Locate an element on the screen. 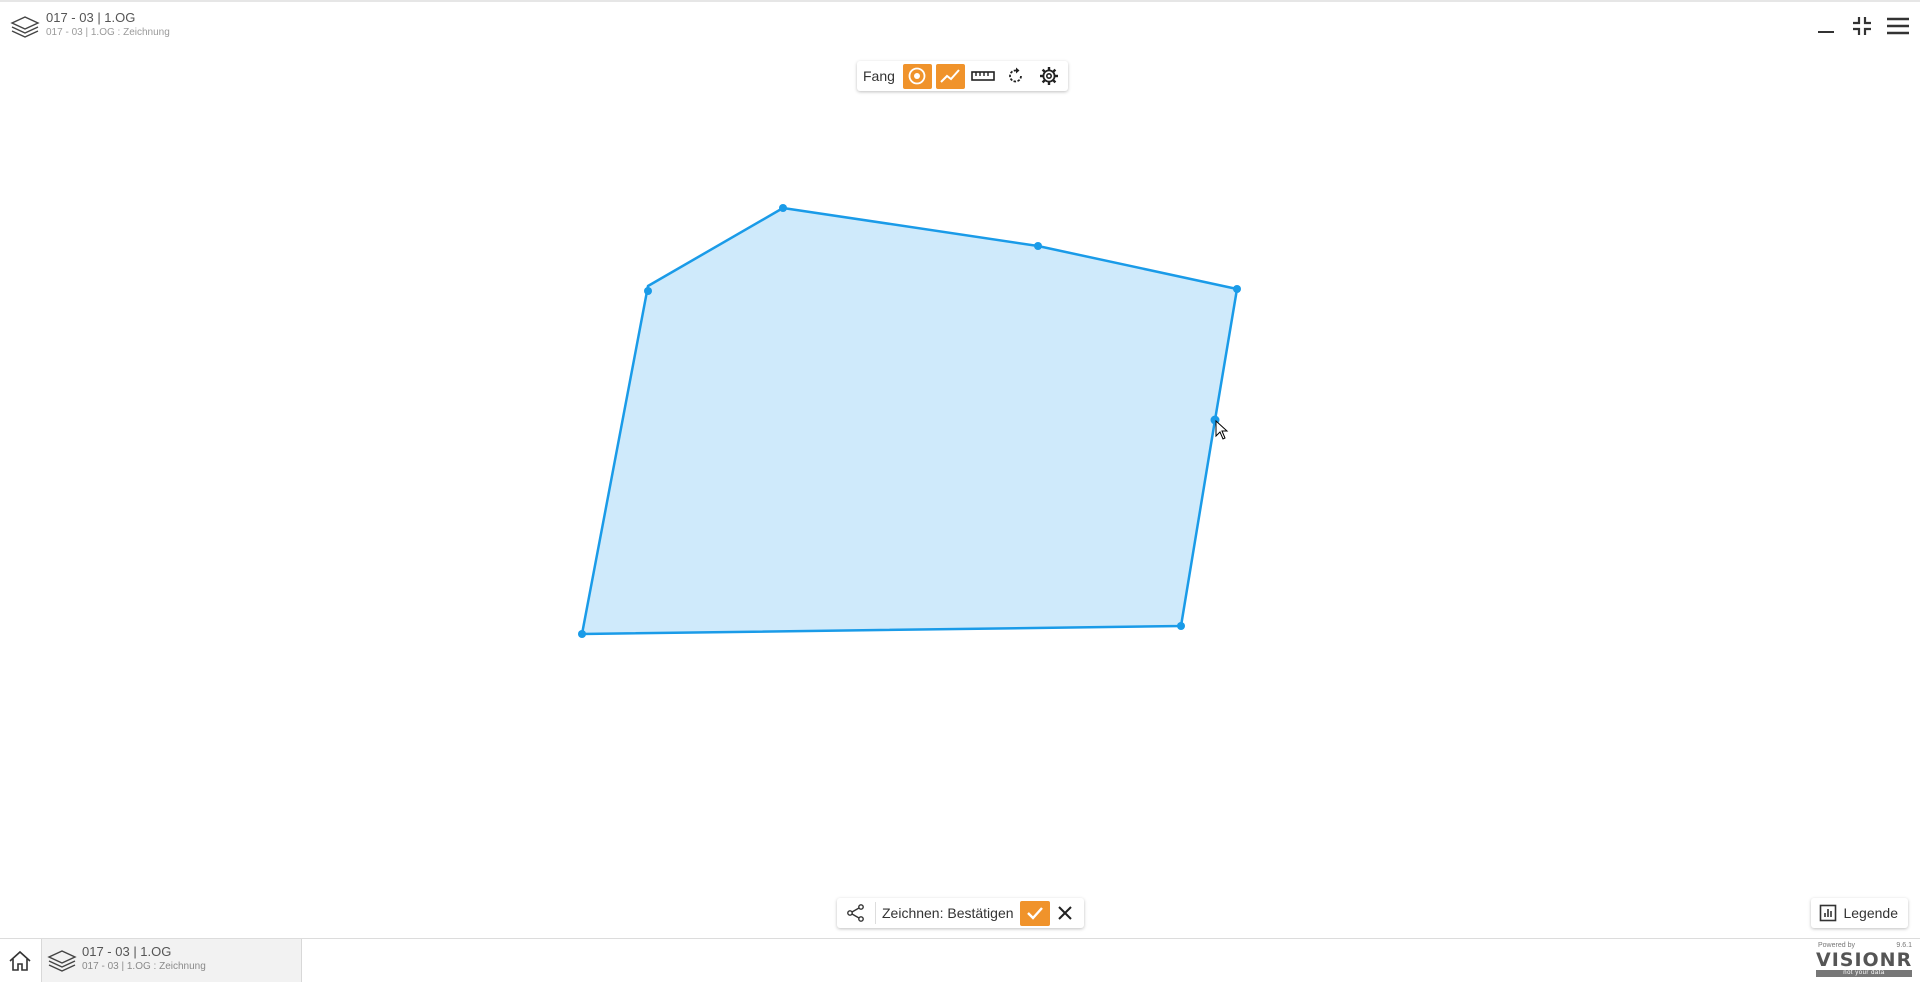  tagline-text: not your data is located at coordinates (1864, 973).